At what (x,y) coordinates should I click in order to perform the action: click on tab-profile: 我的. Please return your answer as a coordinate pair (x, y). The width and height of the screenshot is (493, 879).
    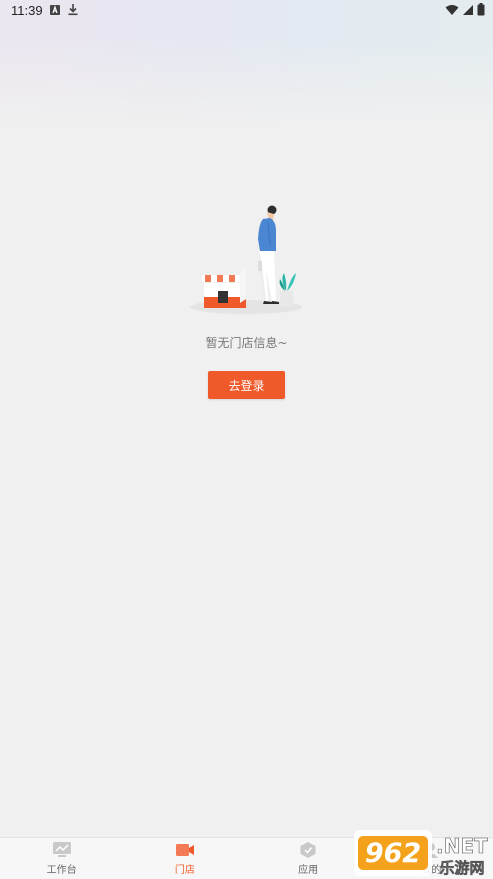
    Looking at the image, I should click on (431, 858).